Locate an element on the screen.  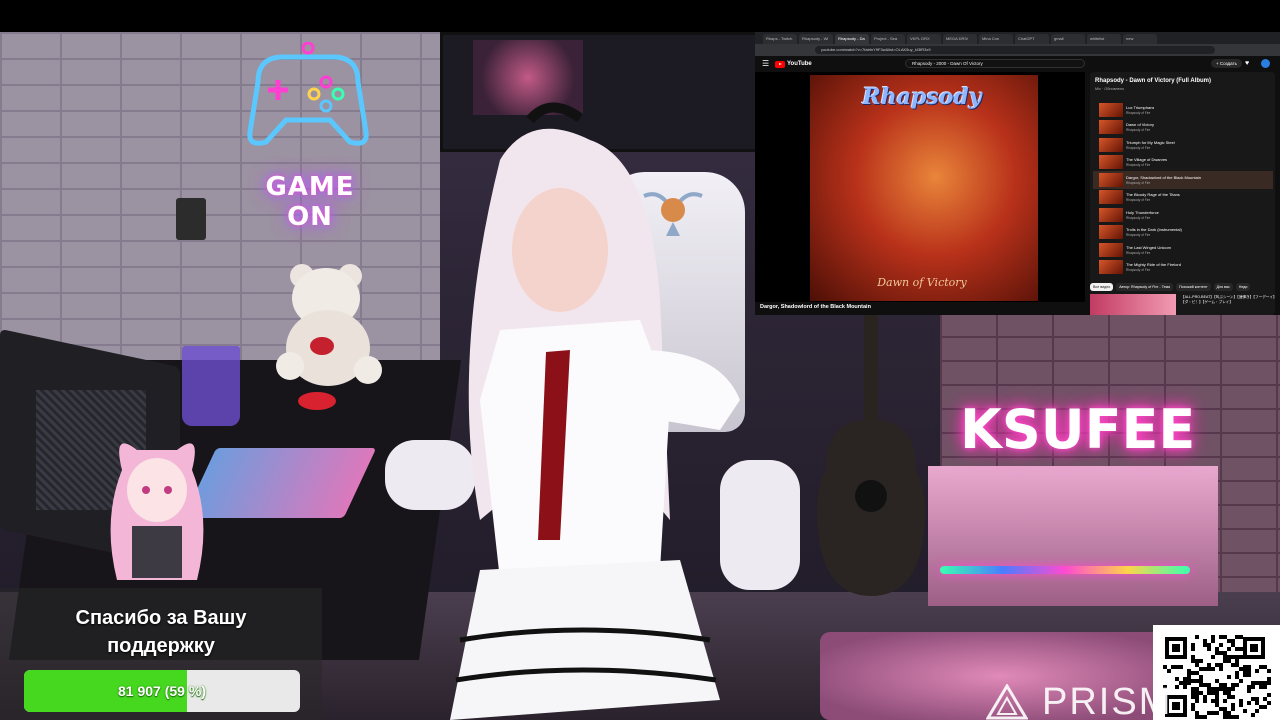
playlist-item: Holy Thunderforce Rhapsody of Fire is located at coordinates (1183, 215).